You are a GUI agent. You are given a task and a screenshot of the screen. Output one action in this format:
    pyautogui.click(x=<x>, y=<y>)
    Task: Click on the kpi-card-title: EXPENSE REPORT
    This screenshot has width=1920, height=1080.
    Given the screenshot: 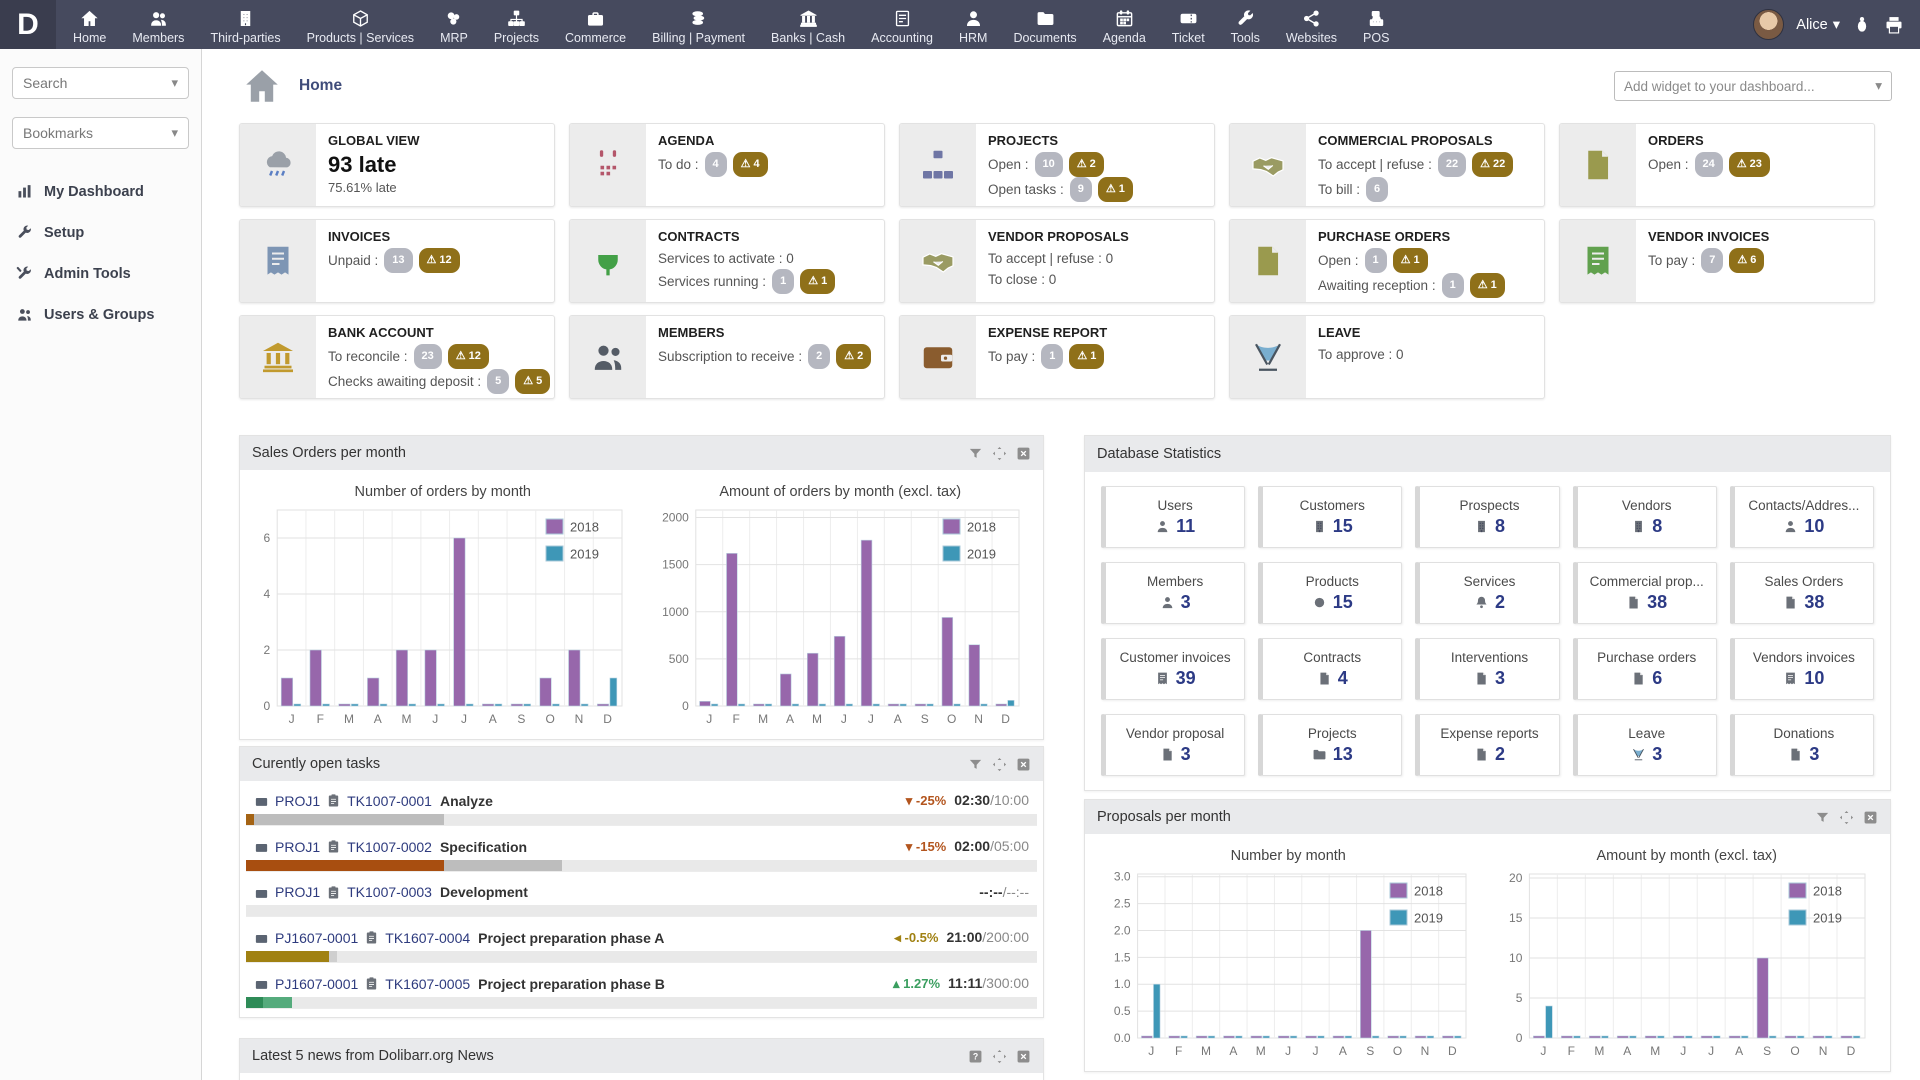 What is the action you would take?
    pyautogui.click(x=1095, y=332)
    